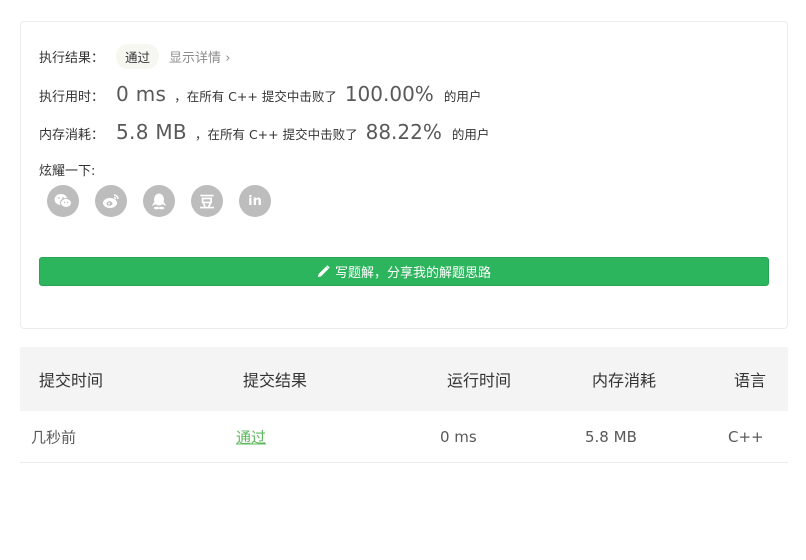 This screenshot has width=806, height=560. What do you see at coordinates (54, 437) in the screenshot?
I see `cell-time: 几秒前` at bounding box center [54, 437].